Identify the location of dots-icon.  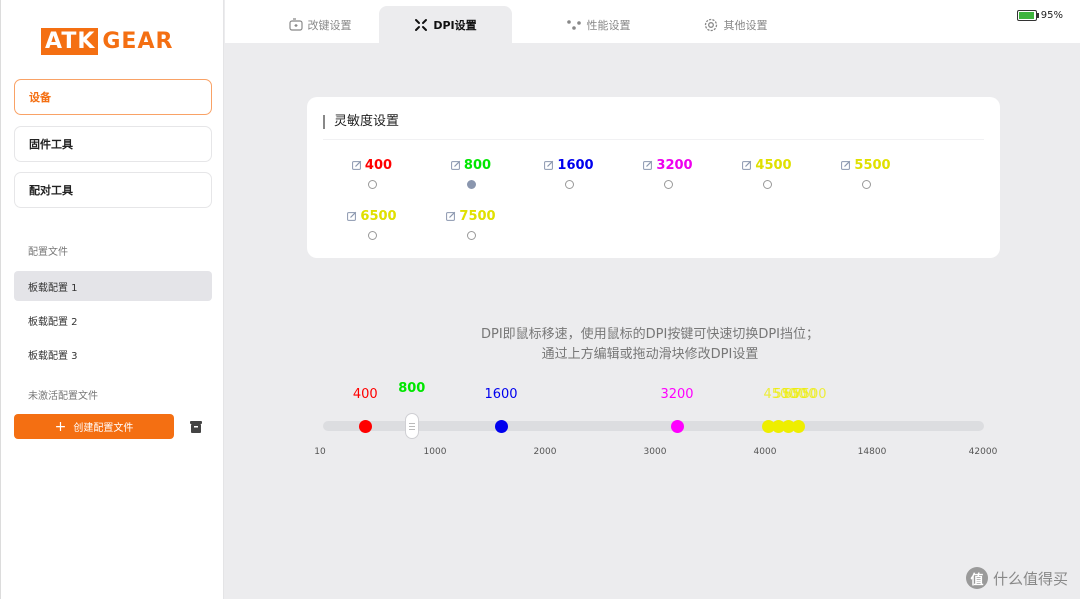
(573, 24).